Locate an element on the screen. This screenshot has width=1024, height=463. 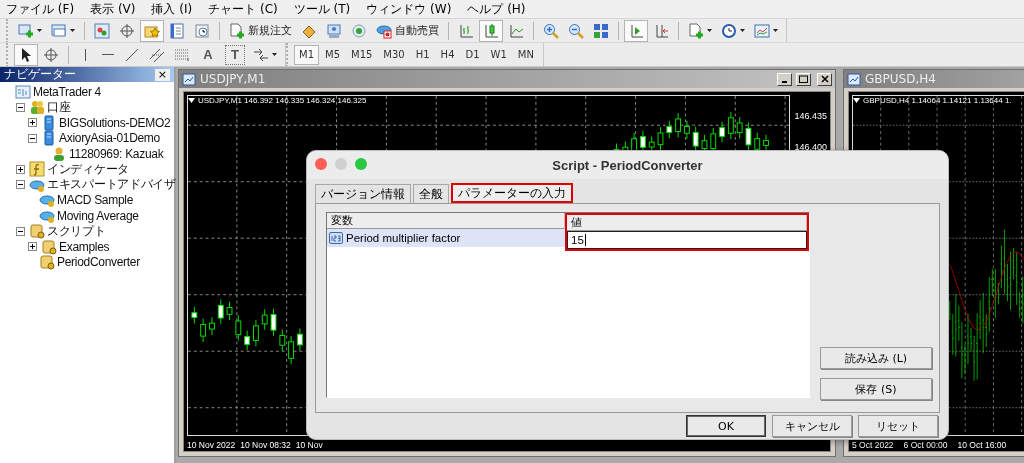
zoom-out-icon is located at coordinates (576, 30).